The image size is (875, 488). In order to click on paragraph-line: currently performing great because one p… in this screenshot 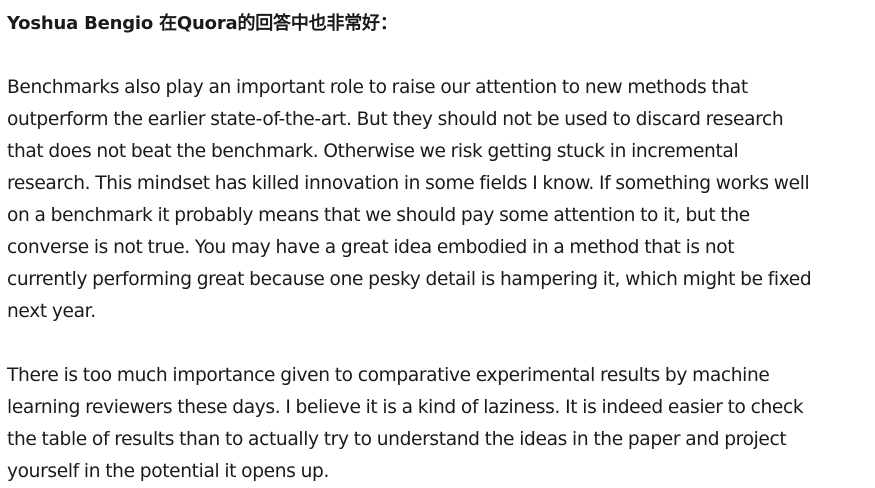, I will do `click(409, 279)`.